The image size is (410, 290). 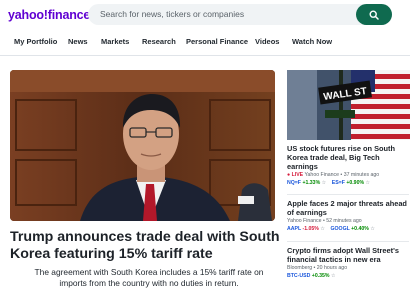 I want to click on search-bar: Search for news, tickers or companies, so click(x=240, y=14).